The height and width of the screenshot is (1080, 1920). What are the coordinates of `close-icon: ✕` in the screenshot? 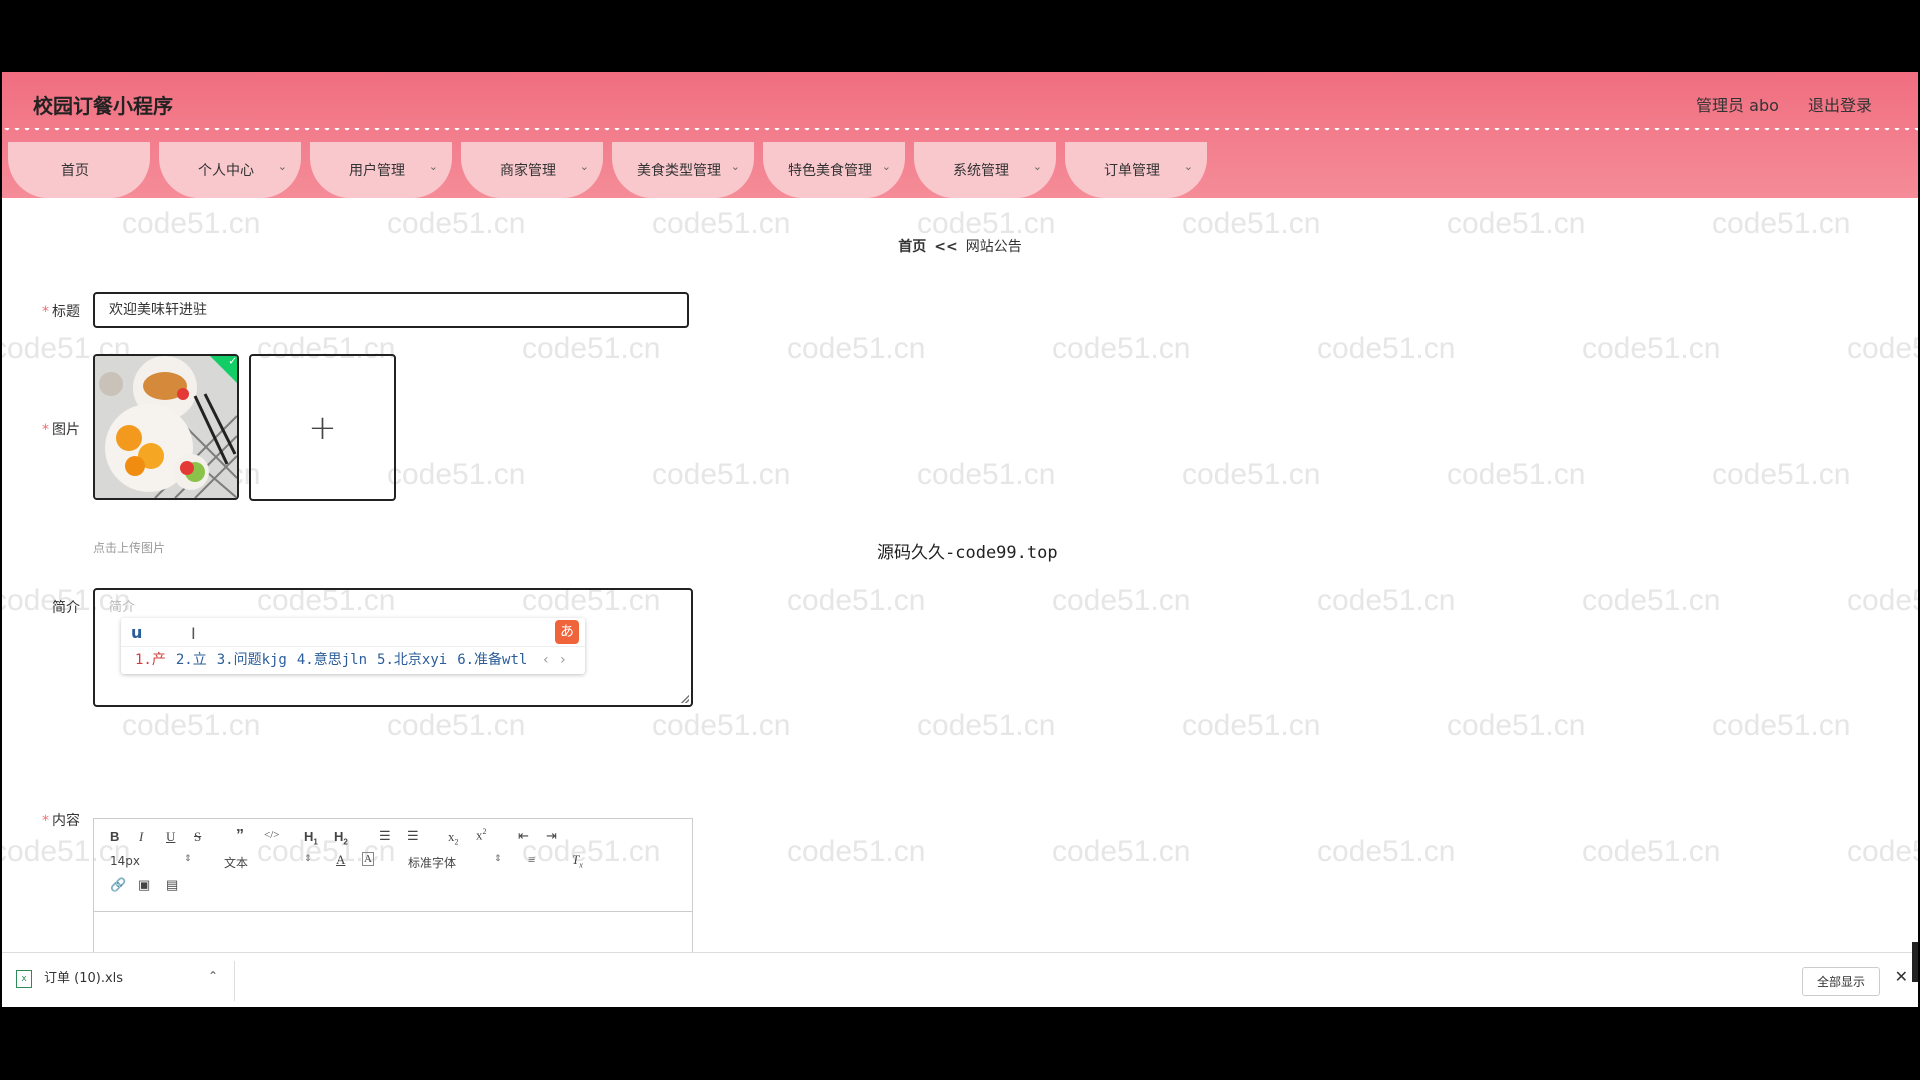 It's located at (1901, 976).